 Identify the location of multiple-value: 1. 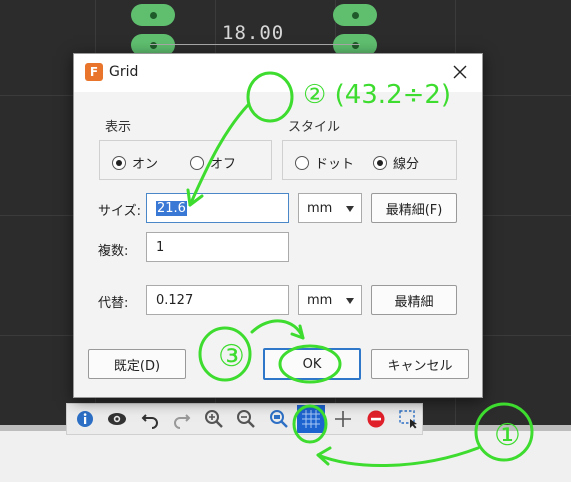
(160, 247).